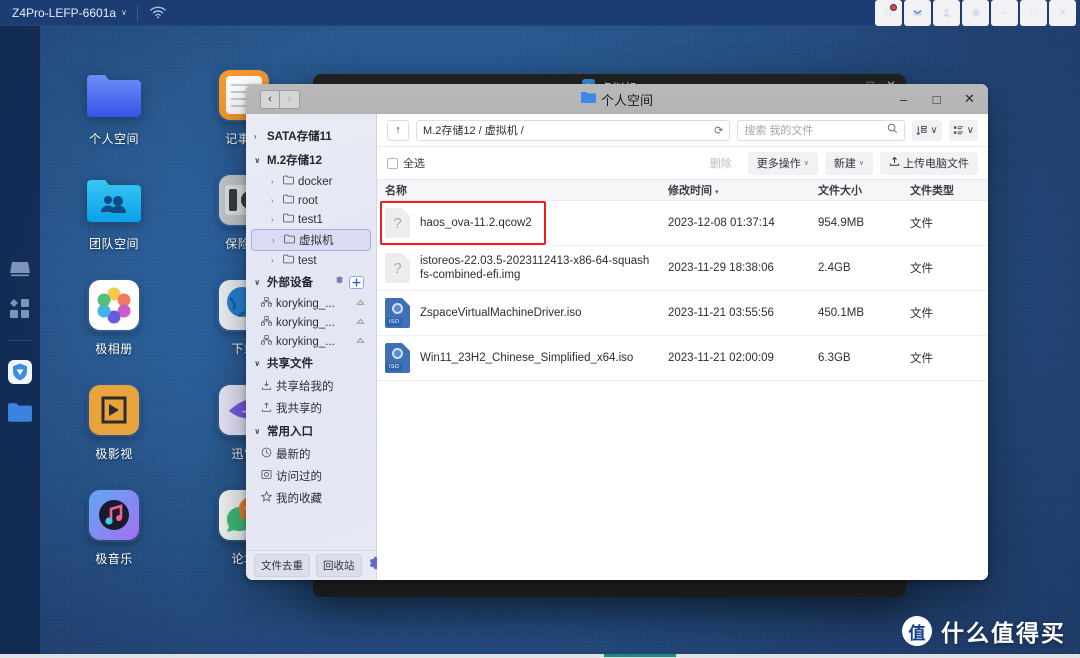 This screenshot has height=658, width=1080. I want to click on new-button: 新建 ∨, so click(848, 163).